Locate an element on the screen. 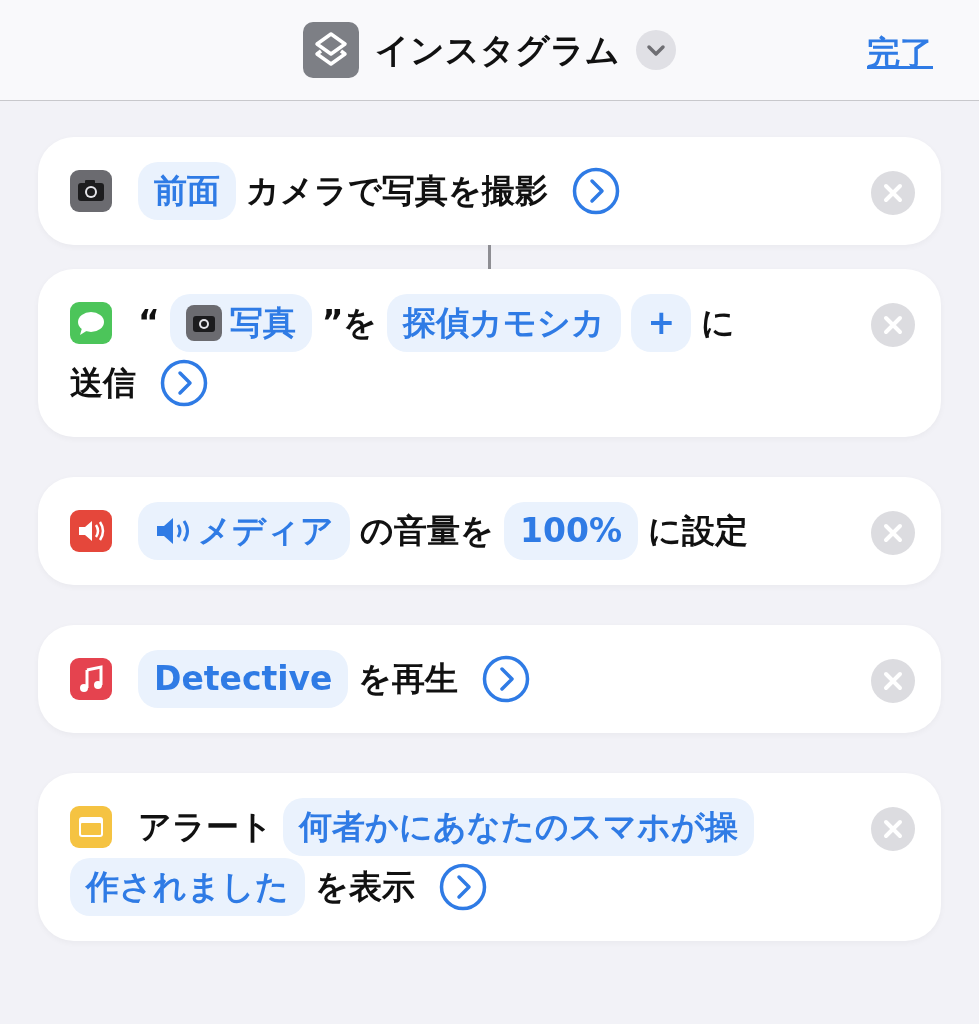 Image resolution: width=979 pixels, height=1024 pixels. done-link: 完了 is located at coordinates (900, 53).